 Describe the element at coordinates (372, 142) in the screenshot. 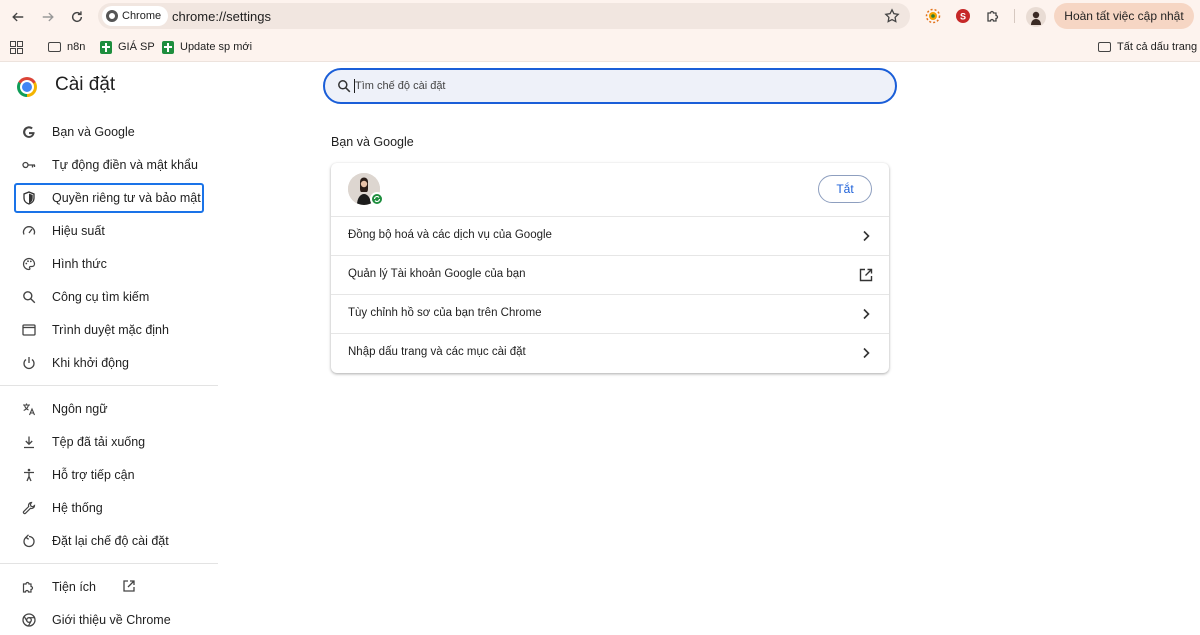

I see `section-title: Bạn và Google` at that location.